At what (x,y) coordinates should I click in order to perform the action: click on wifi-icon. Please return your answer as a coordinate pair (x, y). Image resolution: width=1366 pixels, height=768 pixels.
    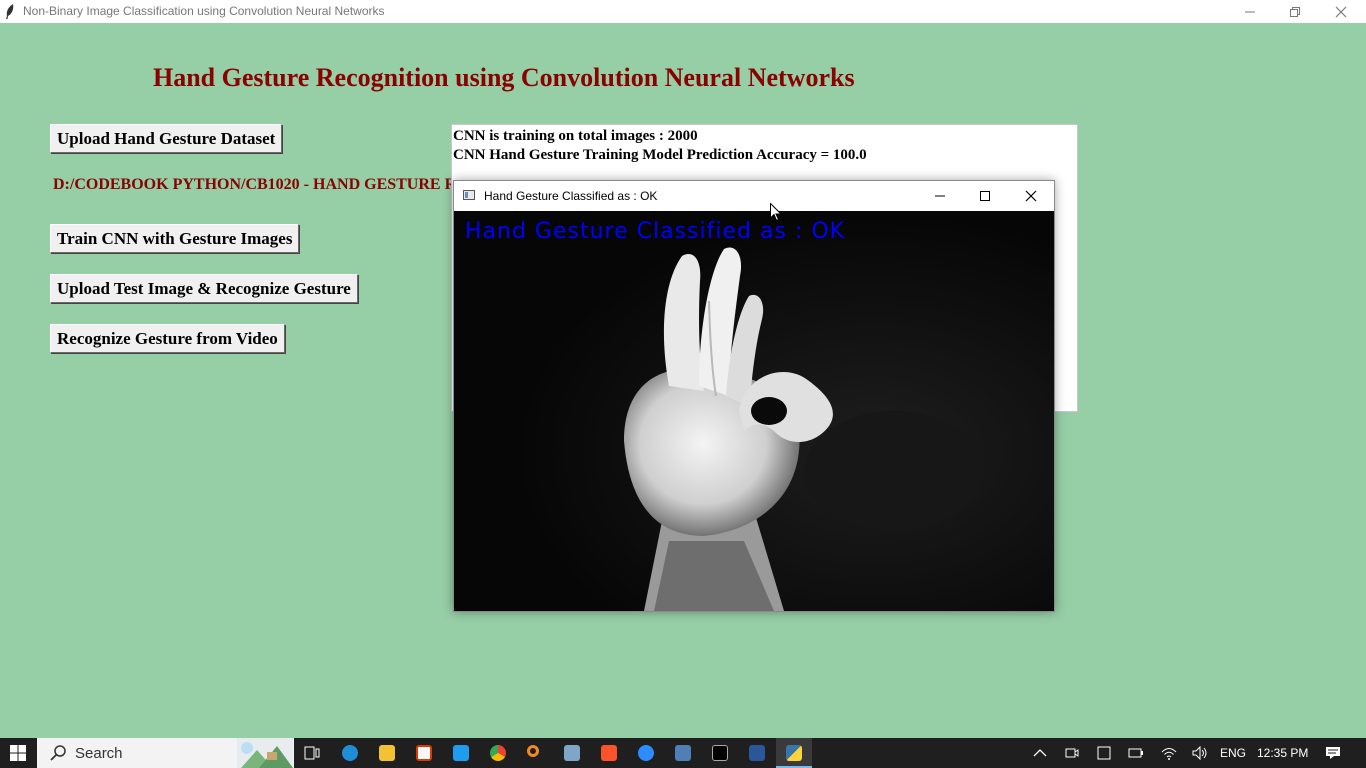
    Looking at the image, I should click on (1169, 754).